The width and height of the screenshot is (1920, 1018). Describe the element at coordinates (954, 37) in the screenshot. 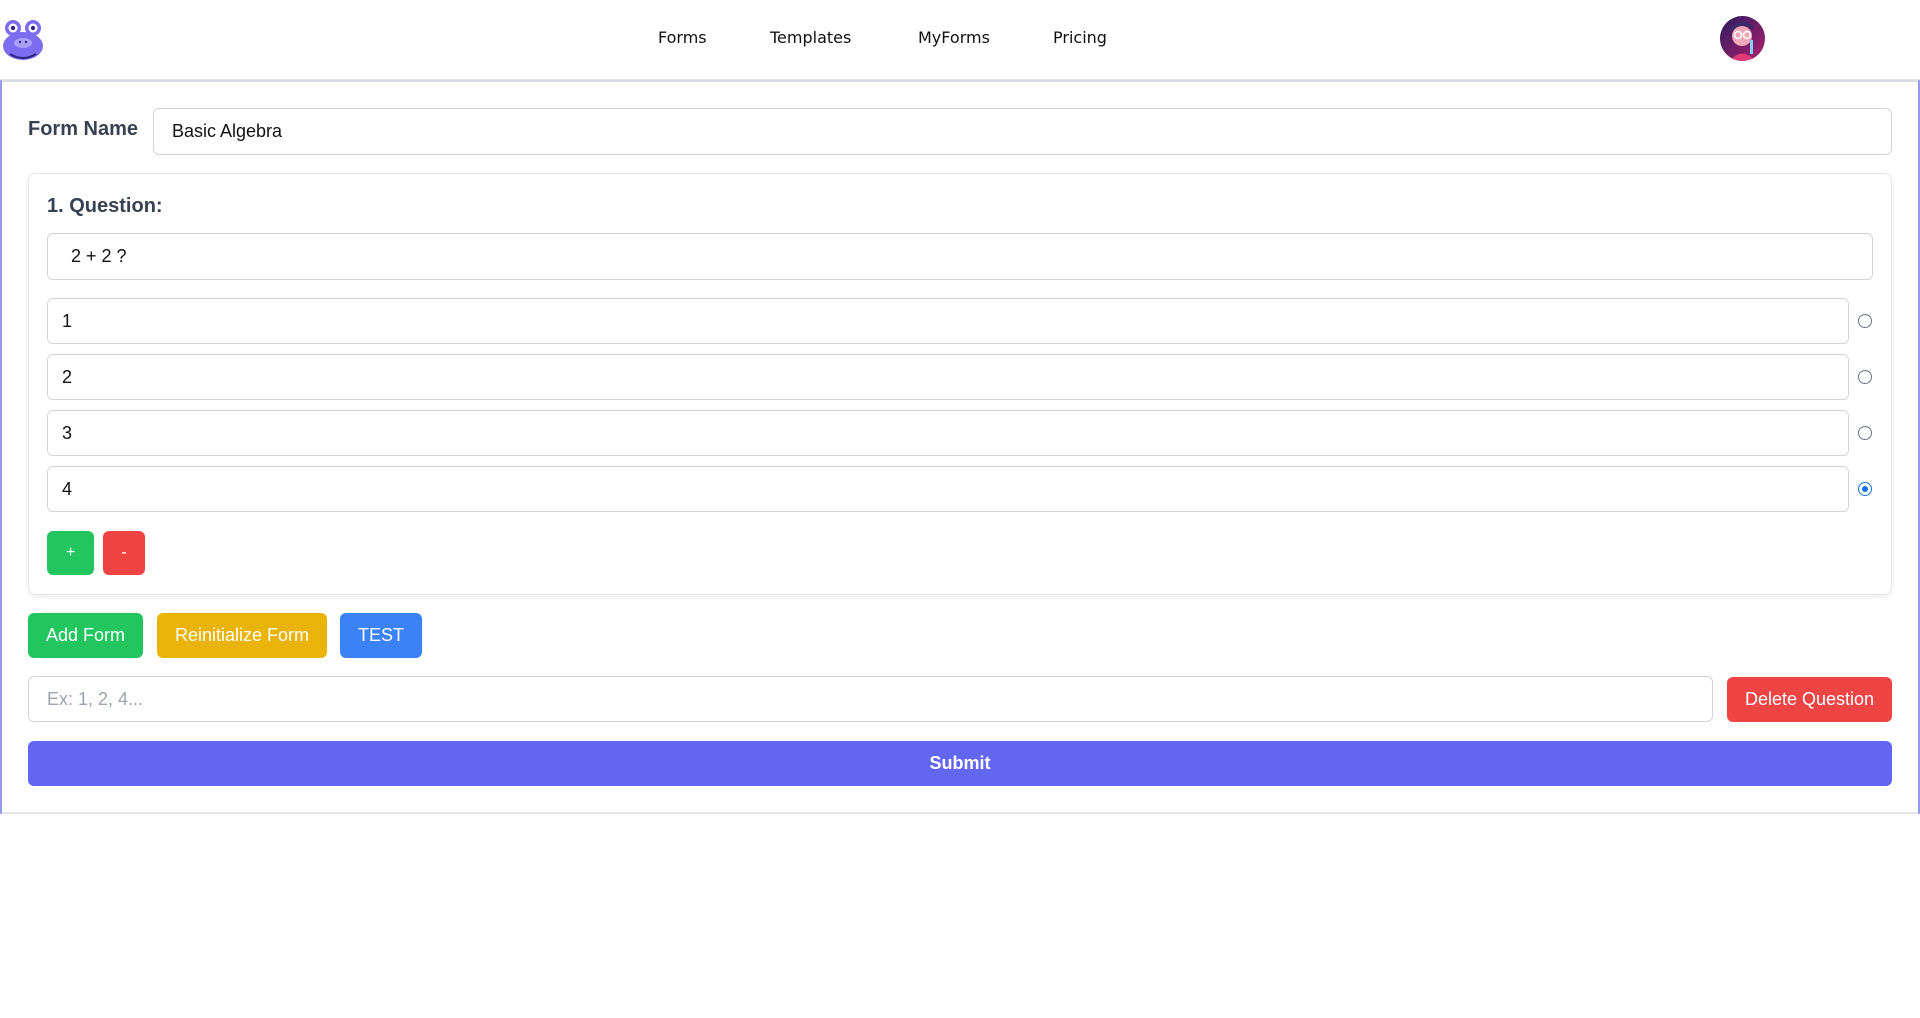

I see `nav-myforms: MyForms` at that location.